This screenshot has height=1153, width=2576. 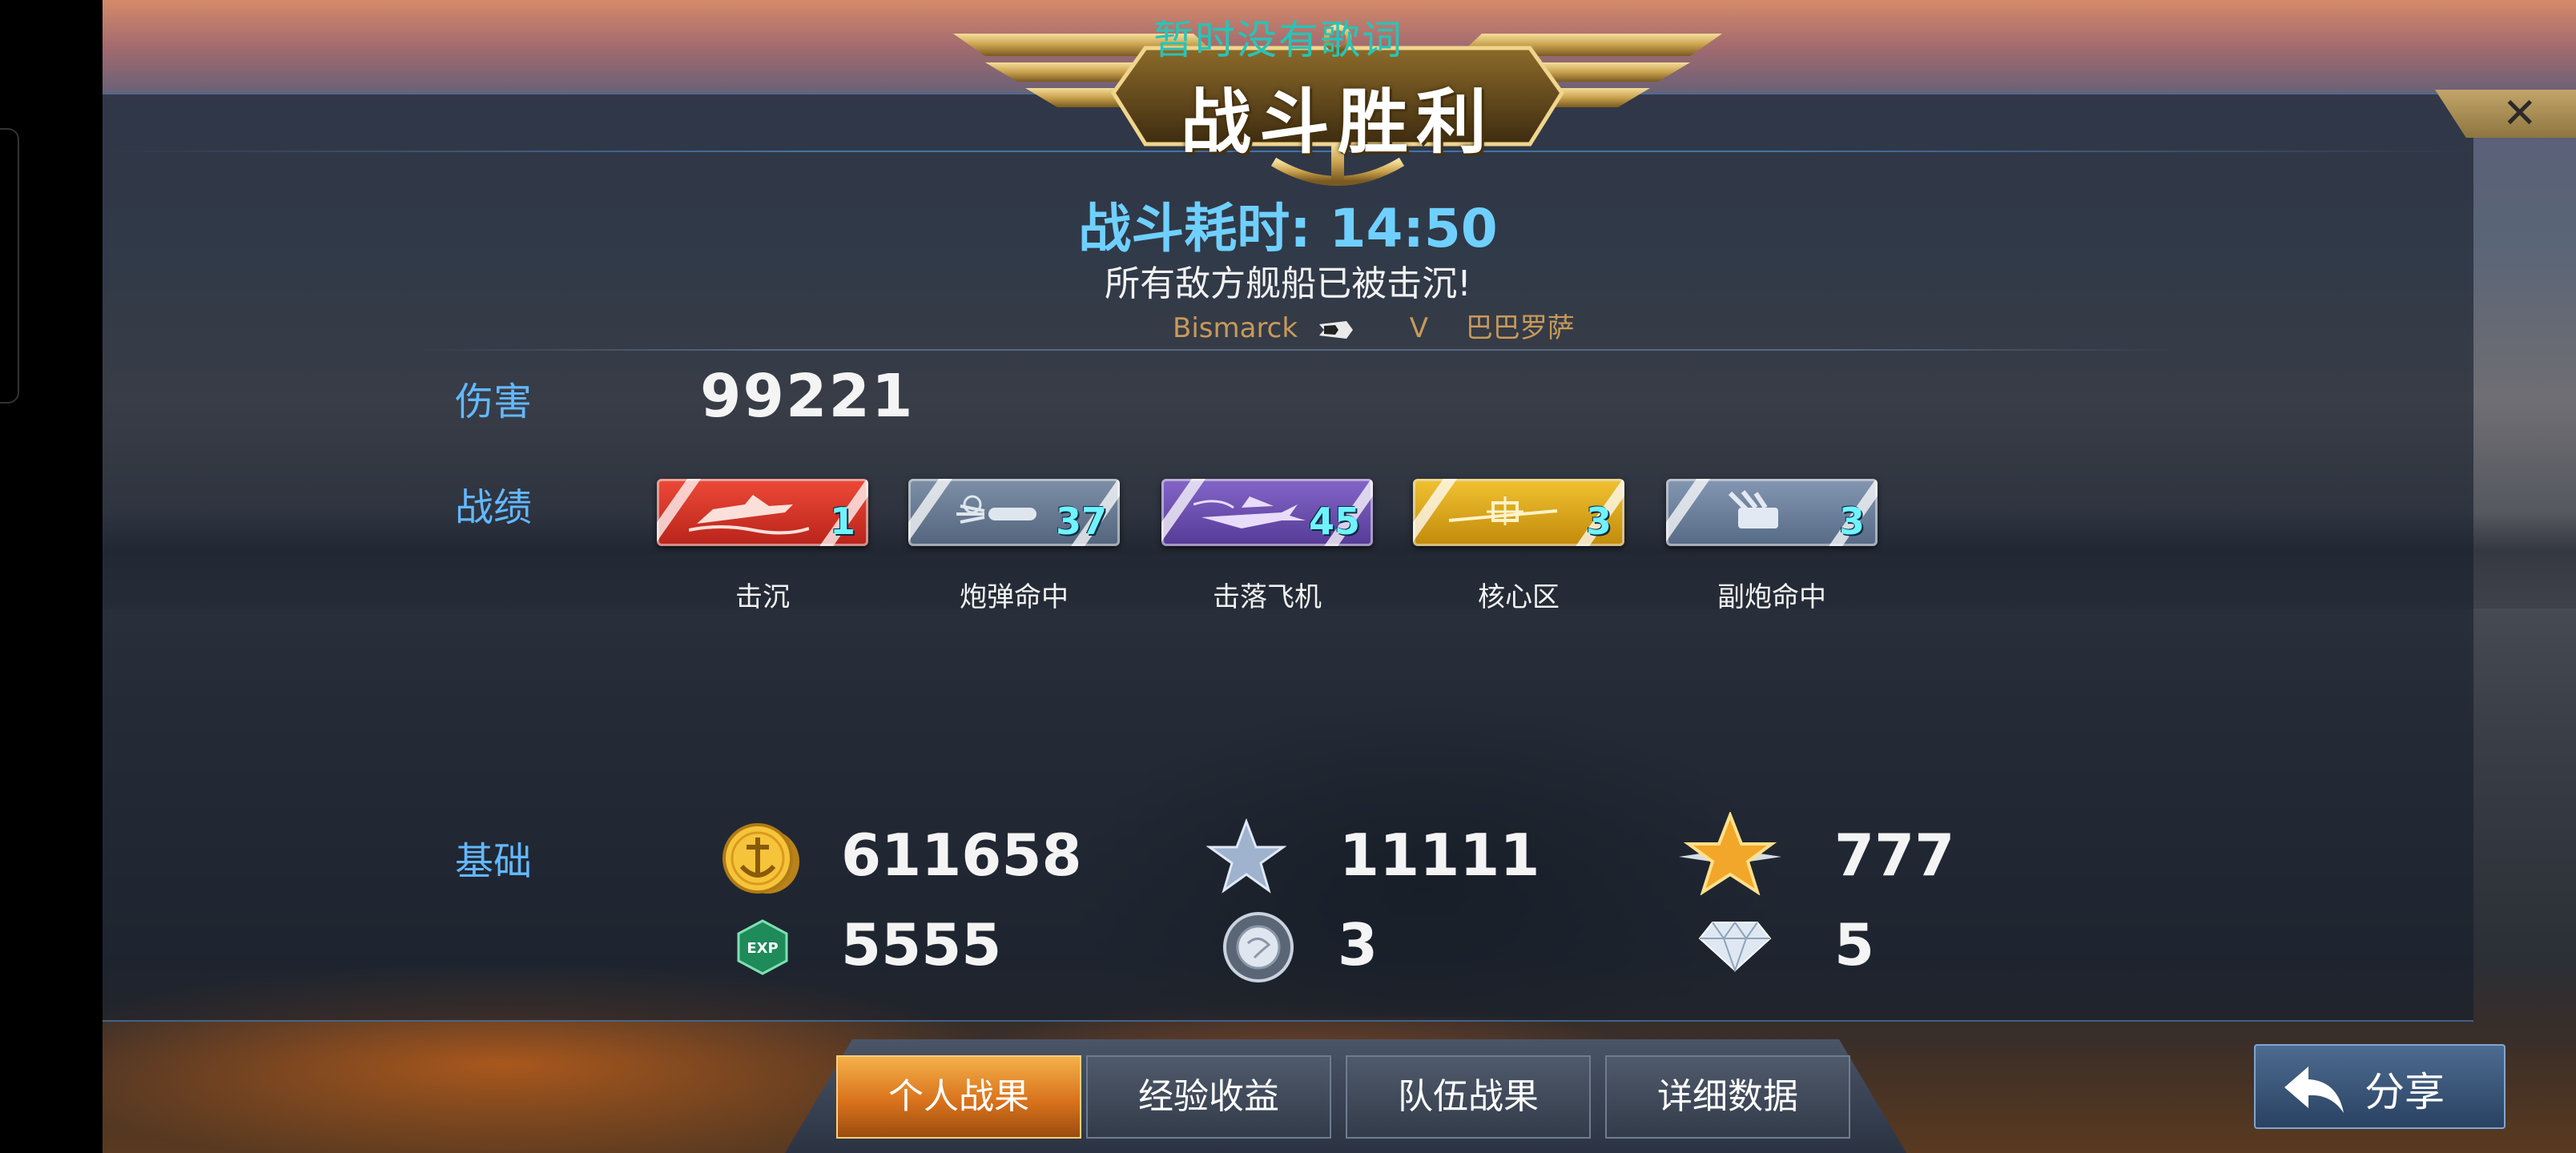 What do you see at coordinates (1520, 328) in the screenshot?
I see `opponent-name: 巴巴罗萨` at bounding box center [1520, 328].